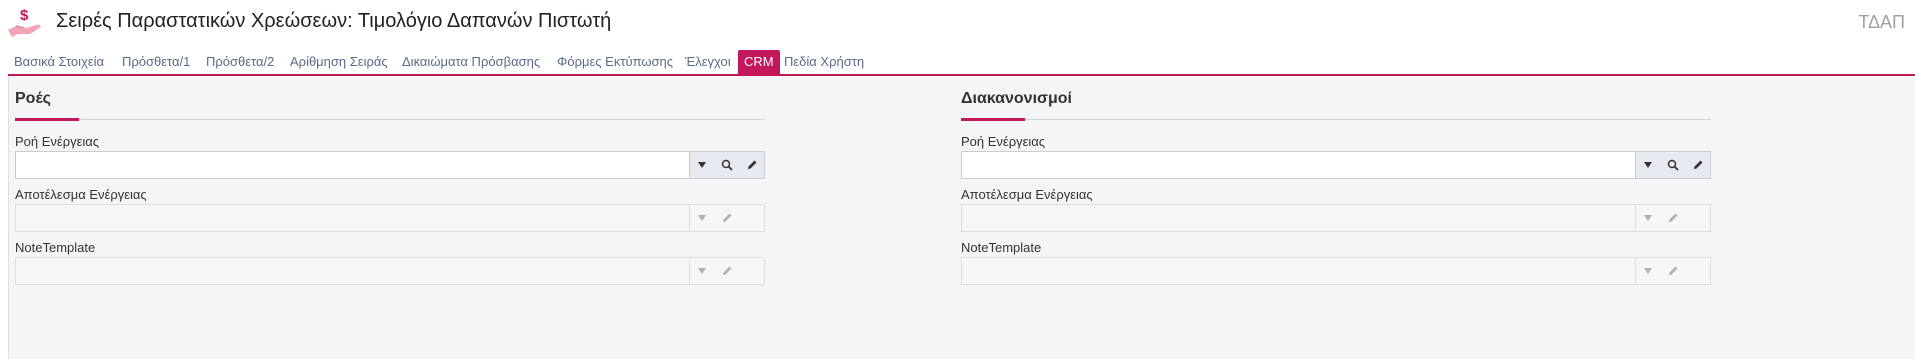 This screenshot has width=1915, height=359. What do you see at coordinates (1881, 22) in the screenshot?
I see `series-code: ΤΔΑΠ` at bounding box center [1881, 22].